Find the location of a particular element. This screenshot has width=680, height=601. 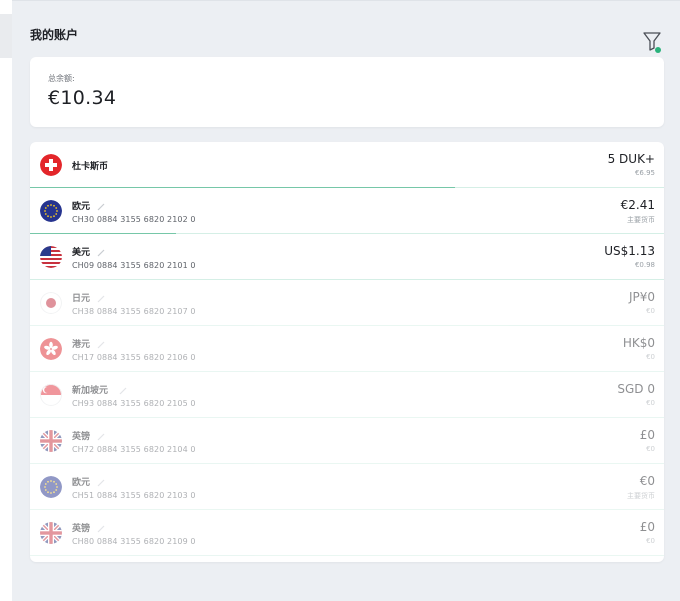

account-row: 杜卡斯币 5 DUK+ €6.95 is located at coordinates (347, 165).